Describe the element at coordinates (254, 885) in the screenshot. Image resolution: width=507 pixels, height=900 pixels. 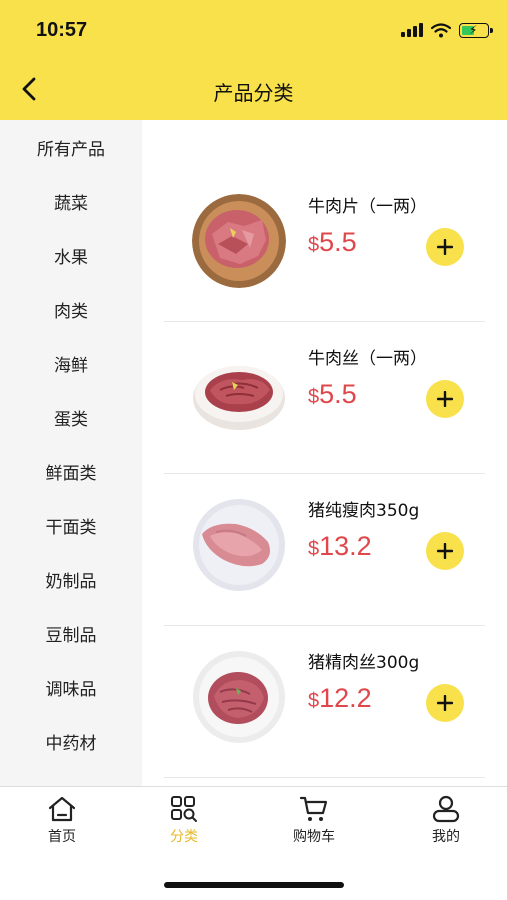
I see `home-indicator` at that location.